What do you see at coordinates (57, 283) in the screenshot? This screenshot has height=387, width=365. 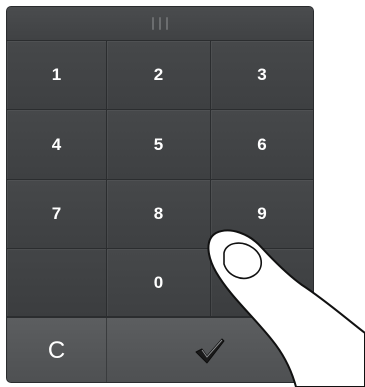 I see `key-blank-left` at bounding box center [57, 283].